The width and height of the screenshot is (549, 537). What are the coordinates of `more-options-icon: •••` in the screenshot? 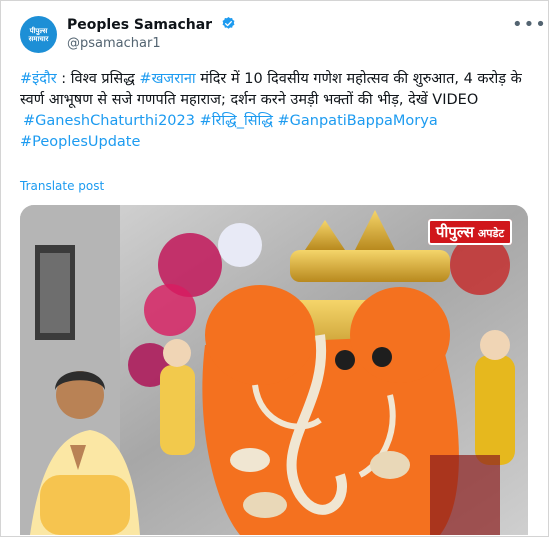 It's located at (529, 24).